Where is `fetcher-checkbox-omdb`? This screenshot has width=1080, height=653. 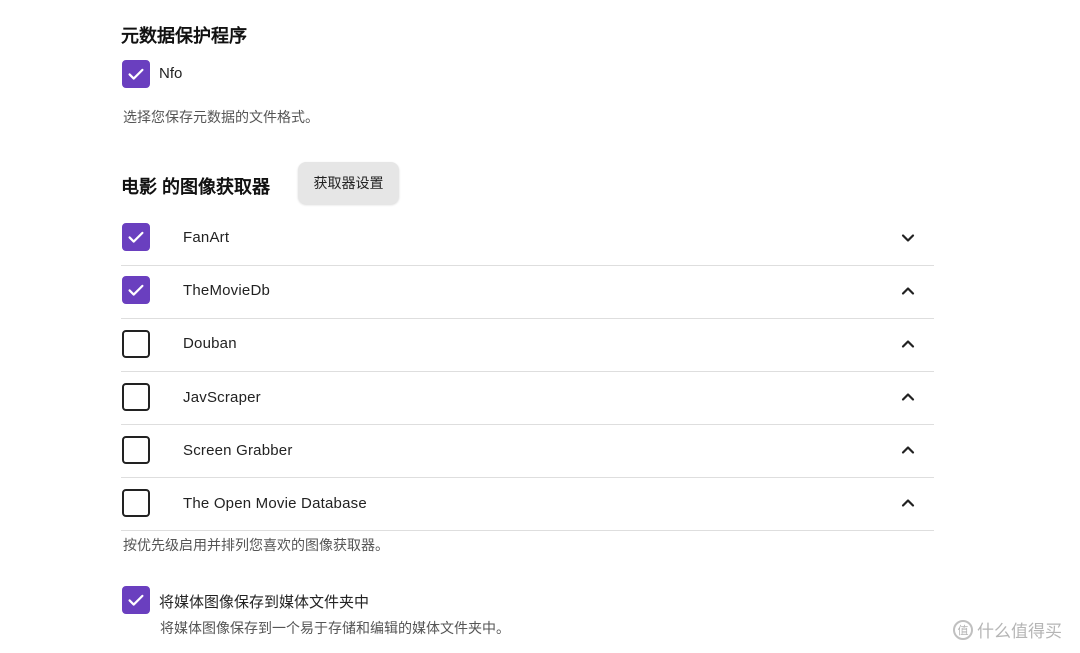 fetcher-checkbox-omdb is located at coordinates (136, 503).